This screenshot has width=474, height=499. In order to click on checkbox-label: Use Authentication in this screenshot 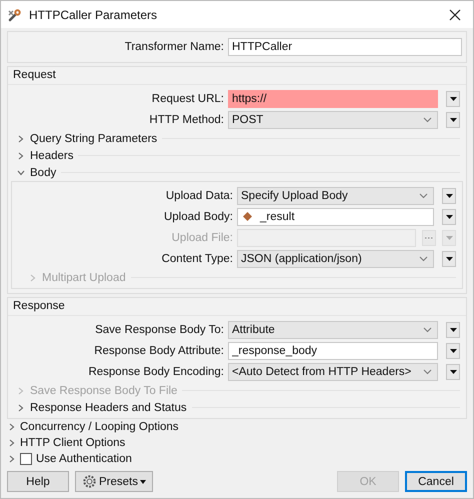, I will do `click(84, 459)`.